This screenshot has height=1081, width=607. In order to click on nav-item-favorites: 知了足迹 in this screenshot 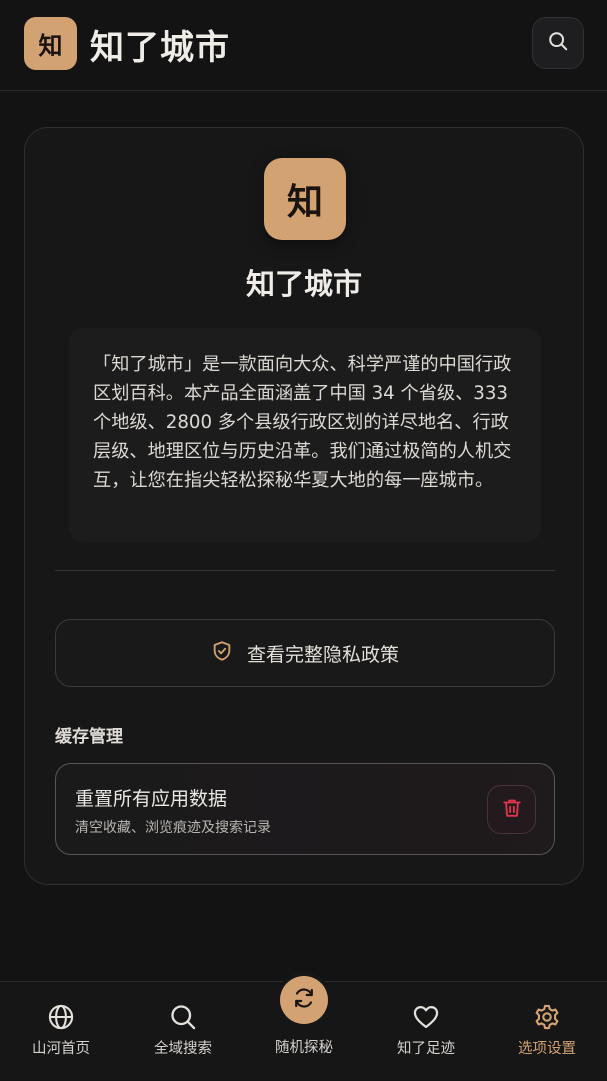, I will do `click(426, 1031)`.